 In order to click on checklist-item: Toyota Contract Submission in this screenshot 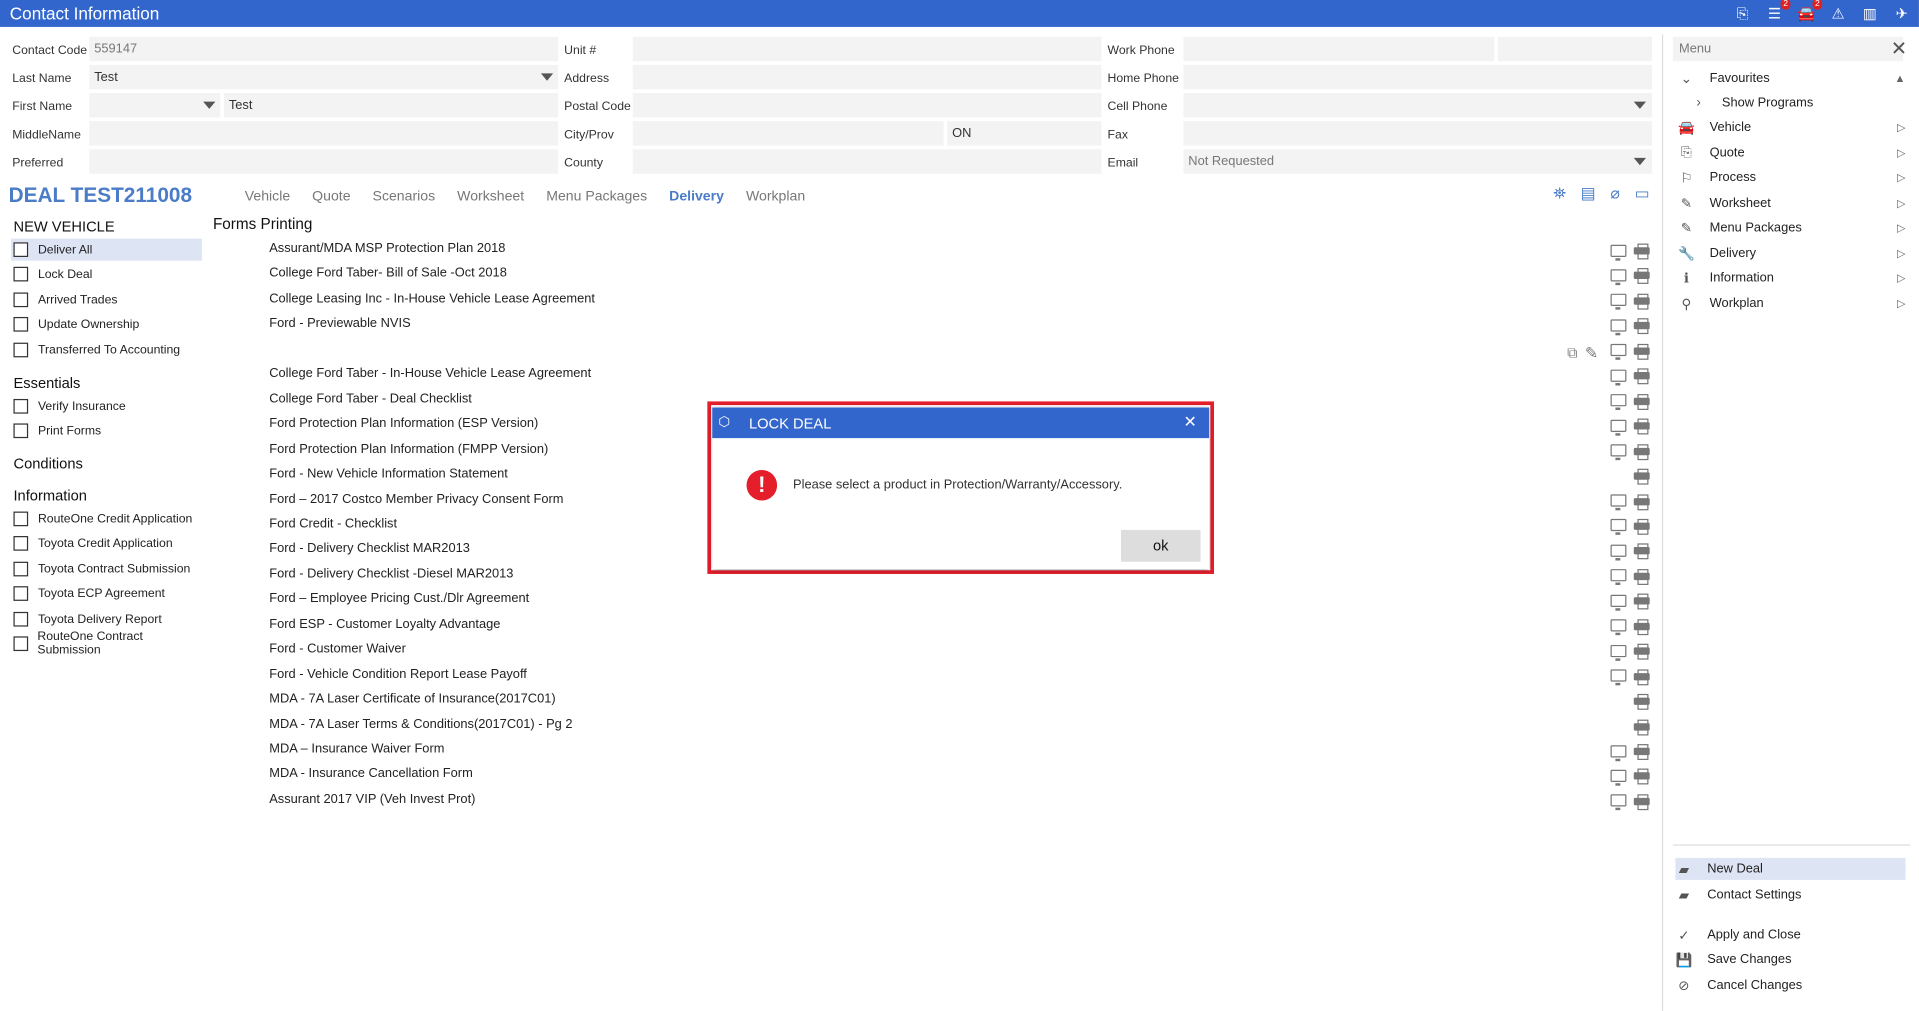, I will do `click(106, 569)`.